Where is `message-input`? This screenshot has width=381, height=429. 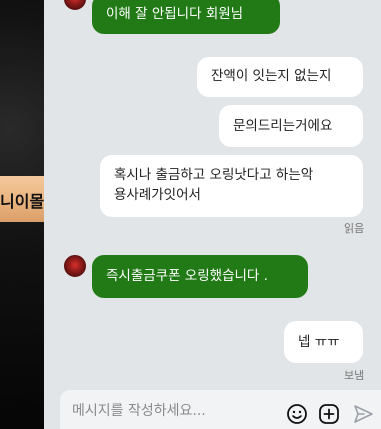
message-input is located at coordinates (172, 411).